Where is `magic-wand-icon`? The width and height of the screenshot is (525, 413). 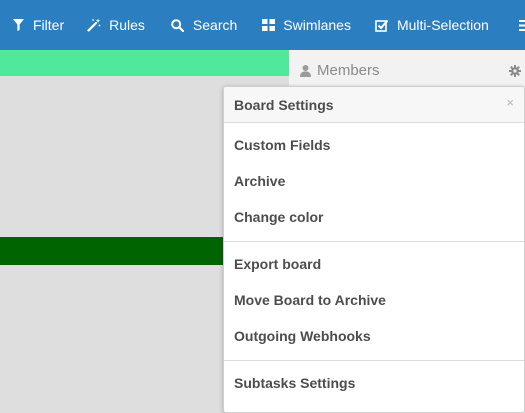
magic-wand-icon is located at coordinates (94, 25).